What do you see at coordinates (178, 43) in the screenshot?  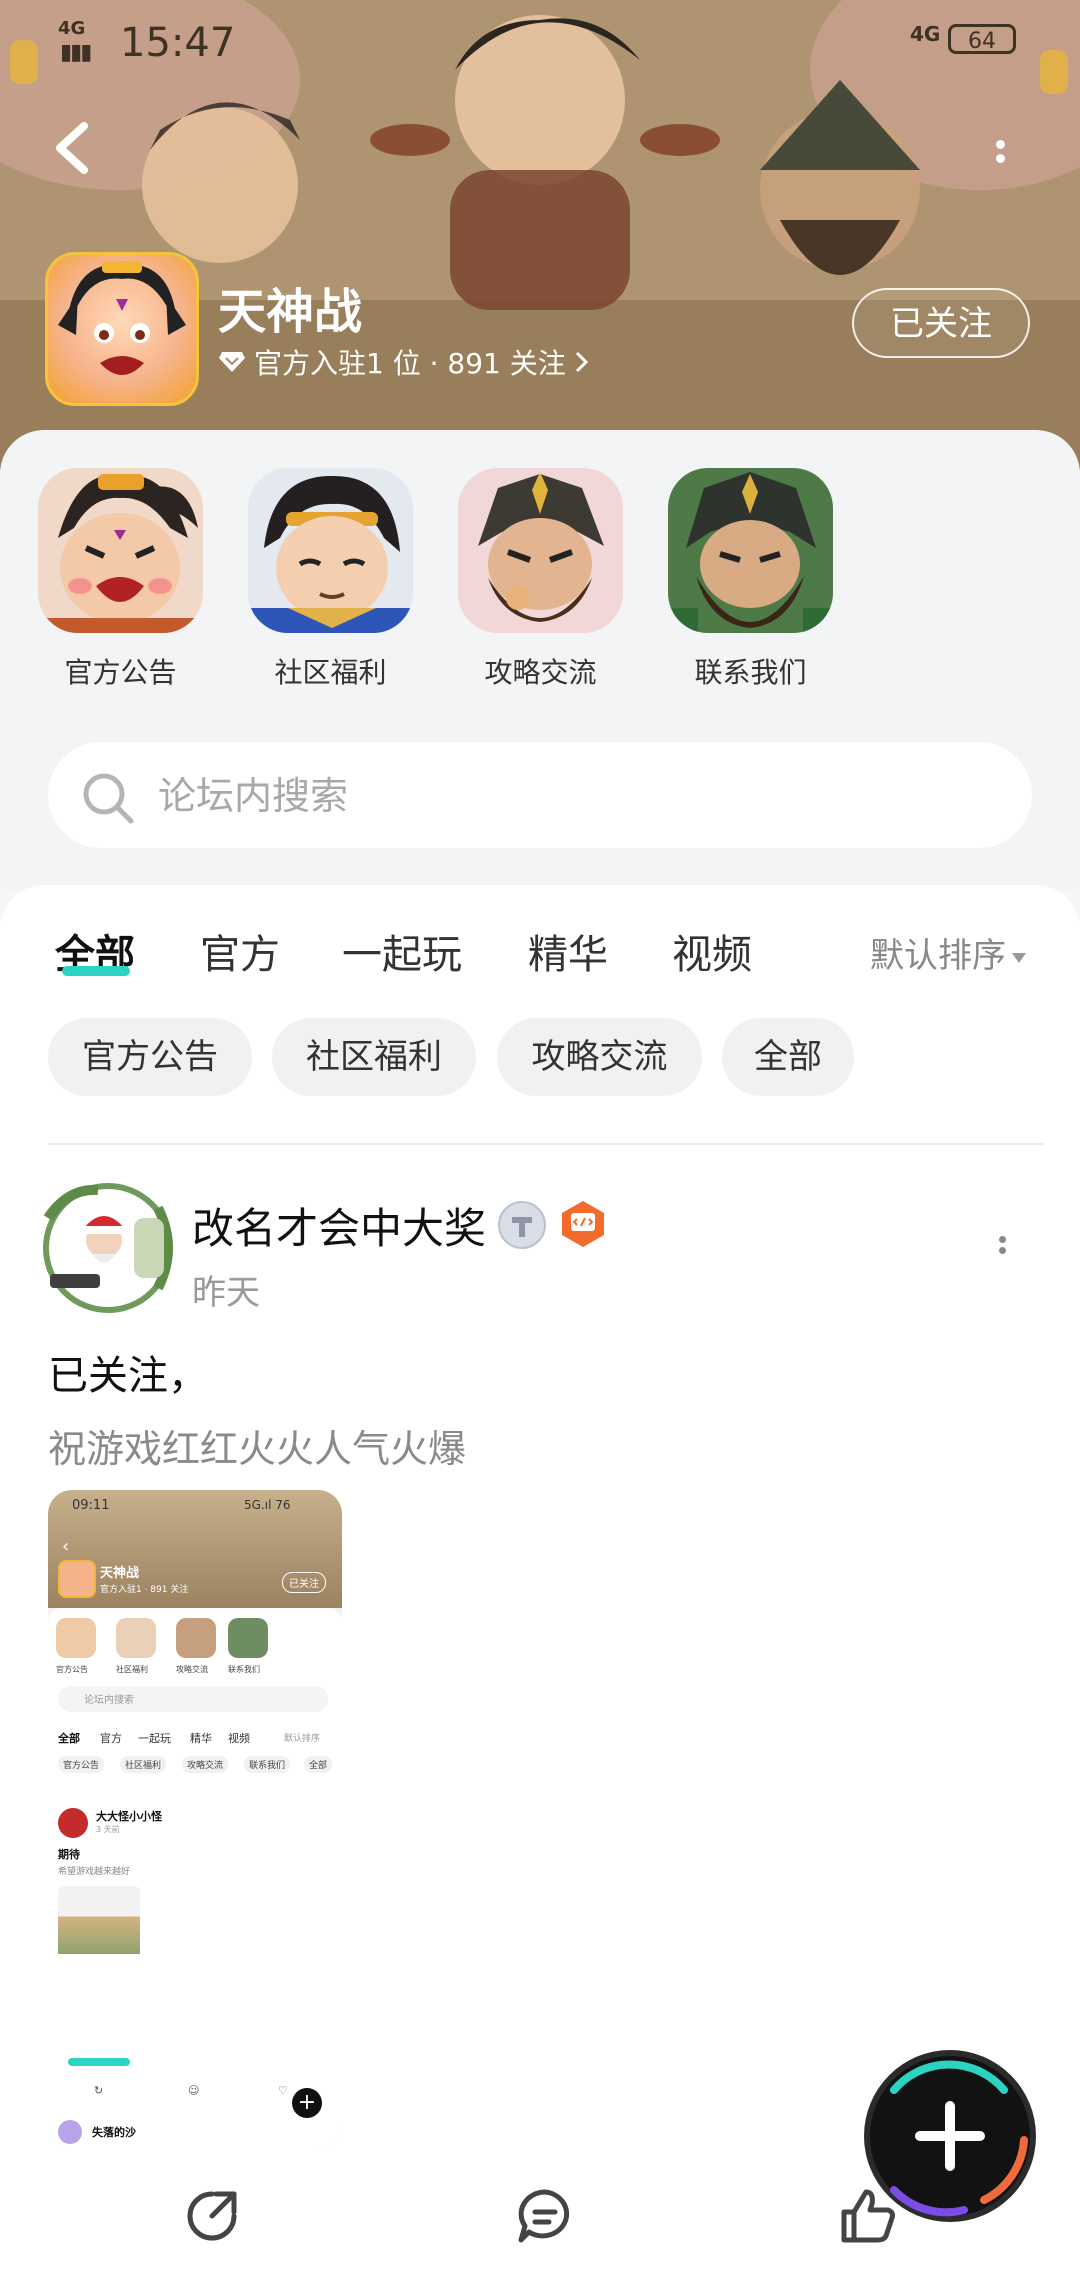 I see `status-time: 15:47` at bounding box center [178, 43].